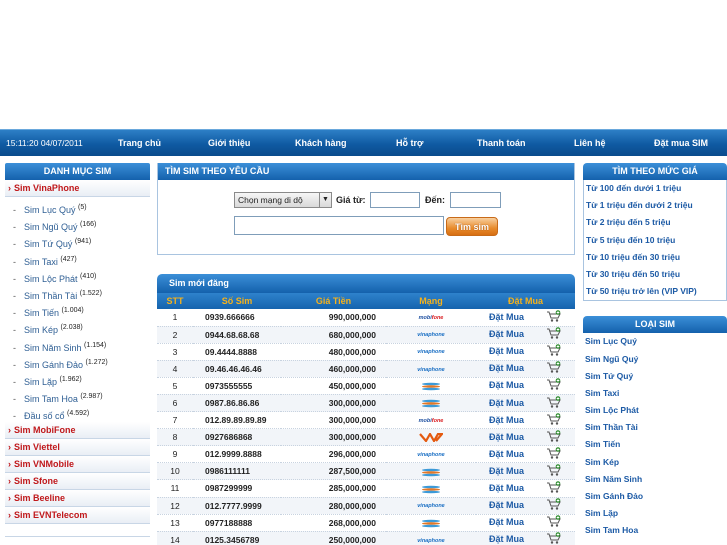 The image size is (727, 545). I want to click on sidebar-item-category: - Sim Kép (2.038), so click(77, 327).